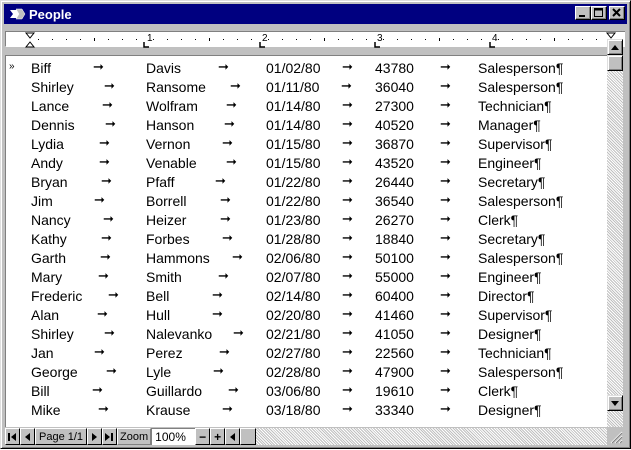  Describe the element at coordinates (510, 163) in the screenshot. I see `job-title-cell: Engineer¶` at that location.